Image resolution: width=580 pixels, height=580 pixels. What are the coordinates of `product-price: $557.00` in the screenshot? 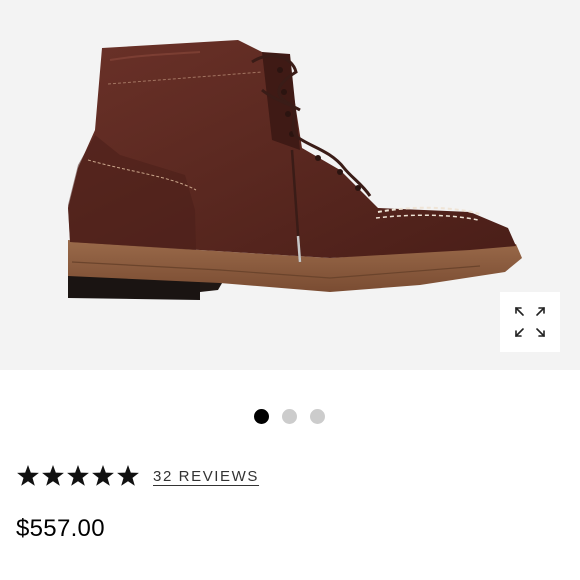 It's located at (60, 528).